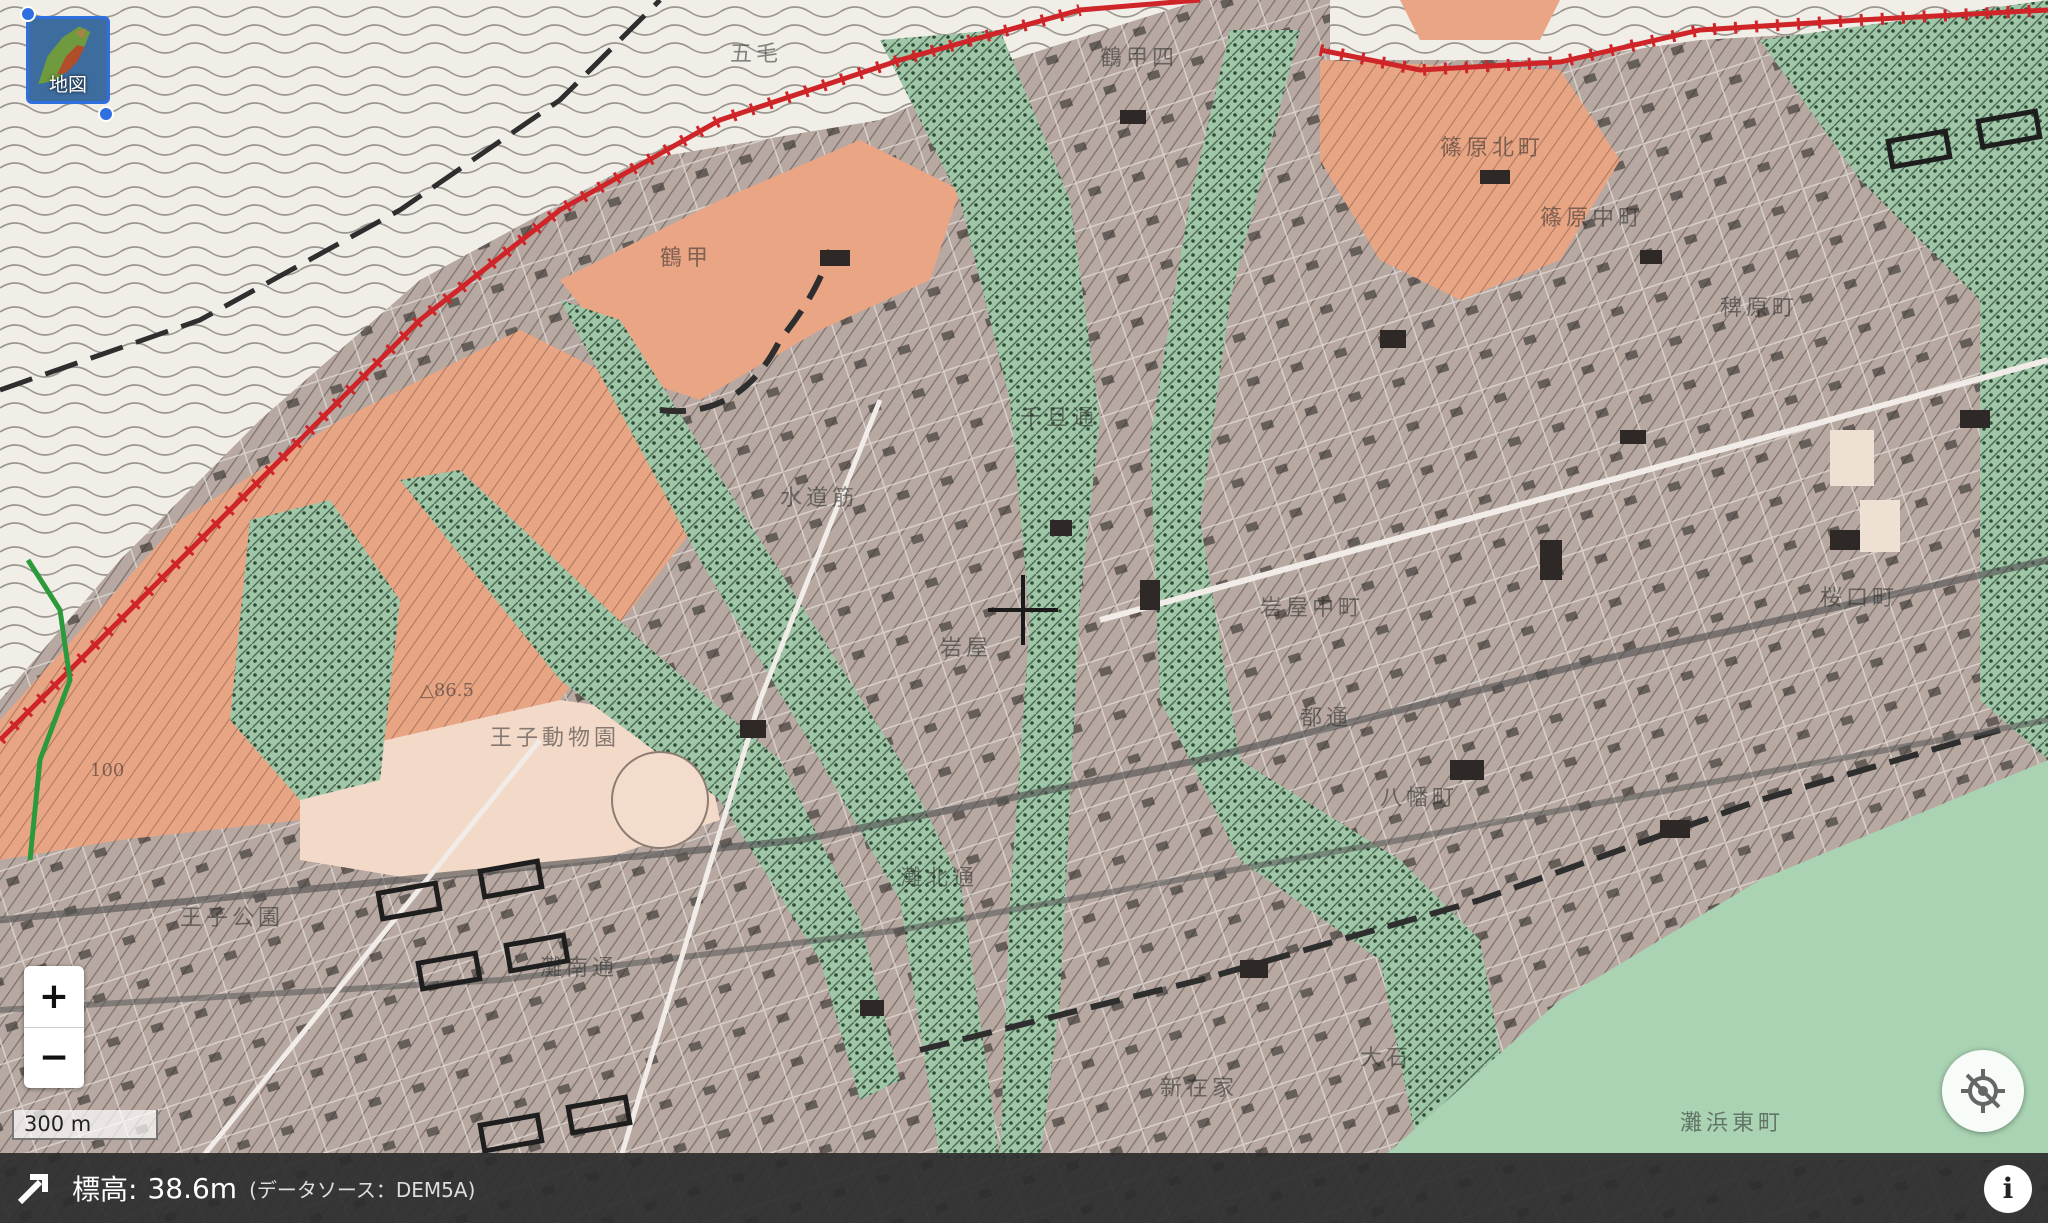 The image size is (2048, 1223). Describe the element at coordinates (1732, 1123) in the screenshot. I see `place-label: 灘浜東町` at that location.